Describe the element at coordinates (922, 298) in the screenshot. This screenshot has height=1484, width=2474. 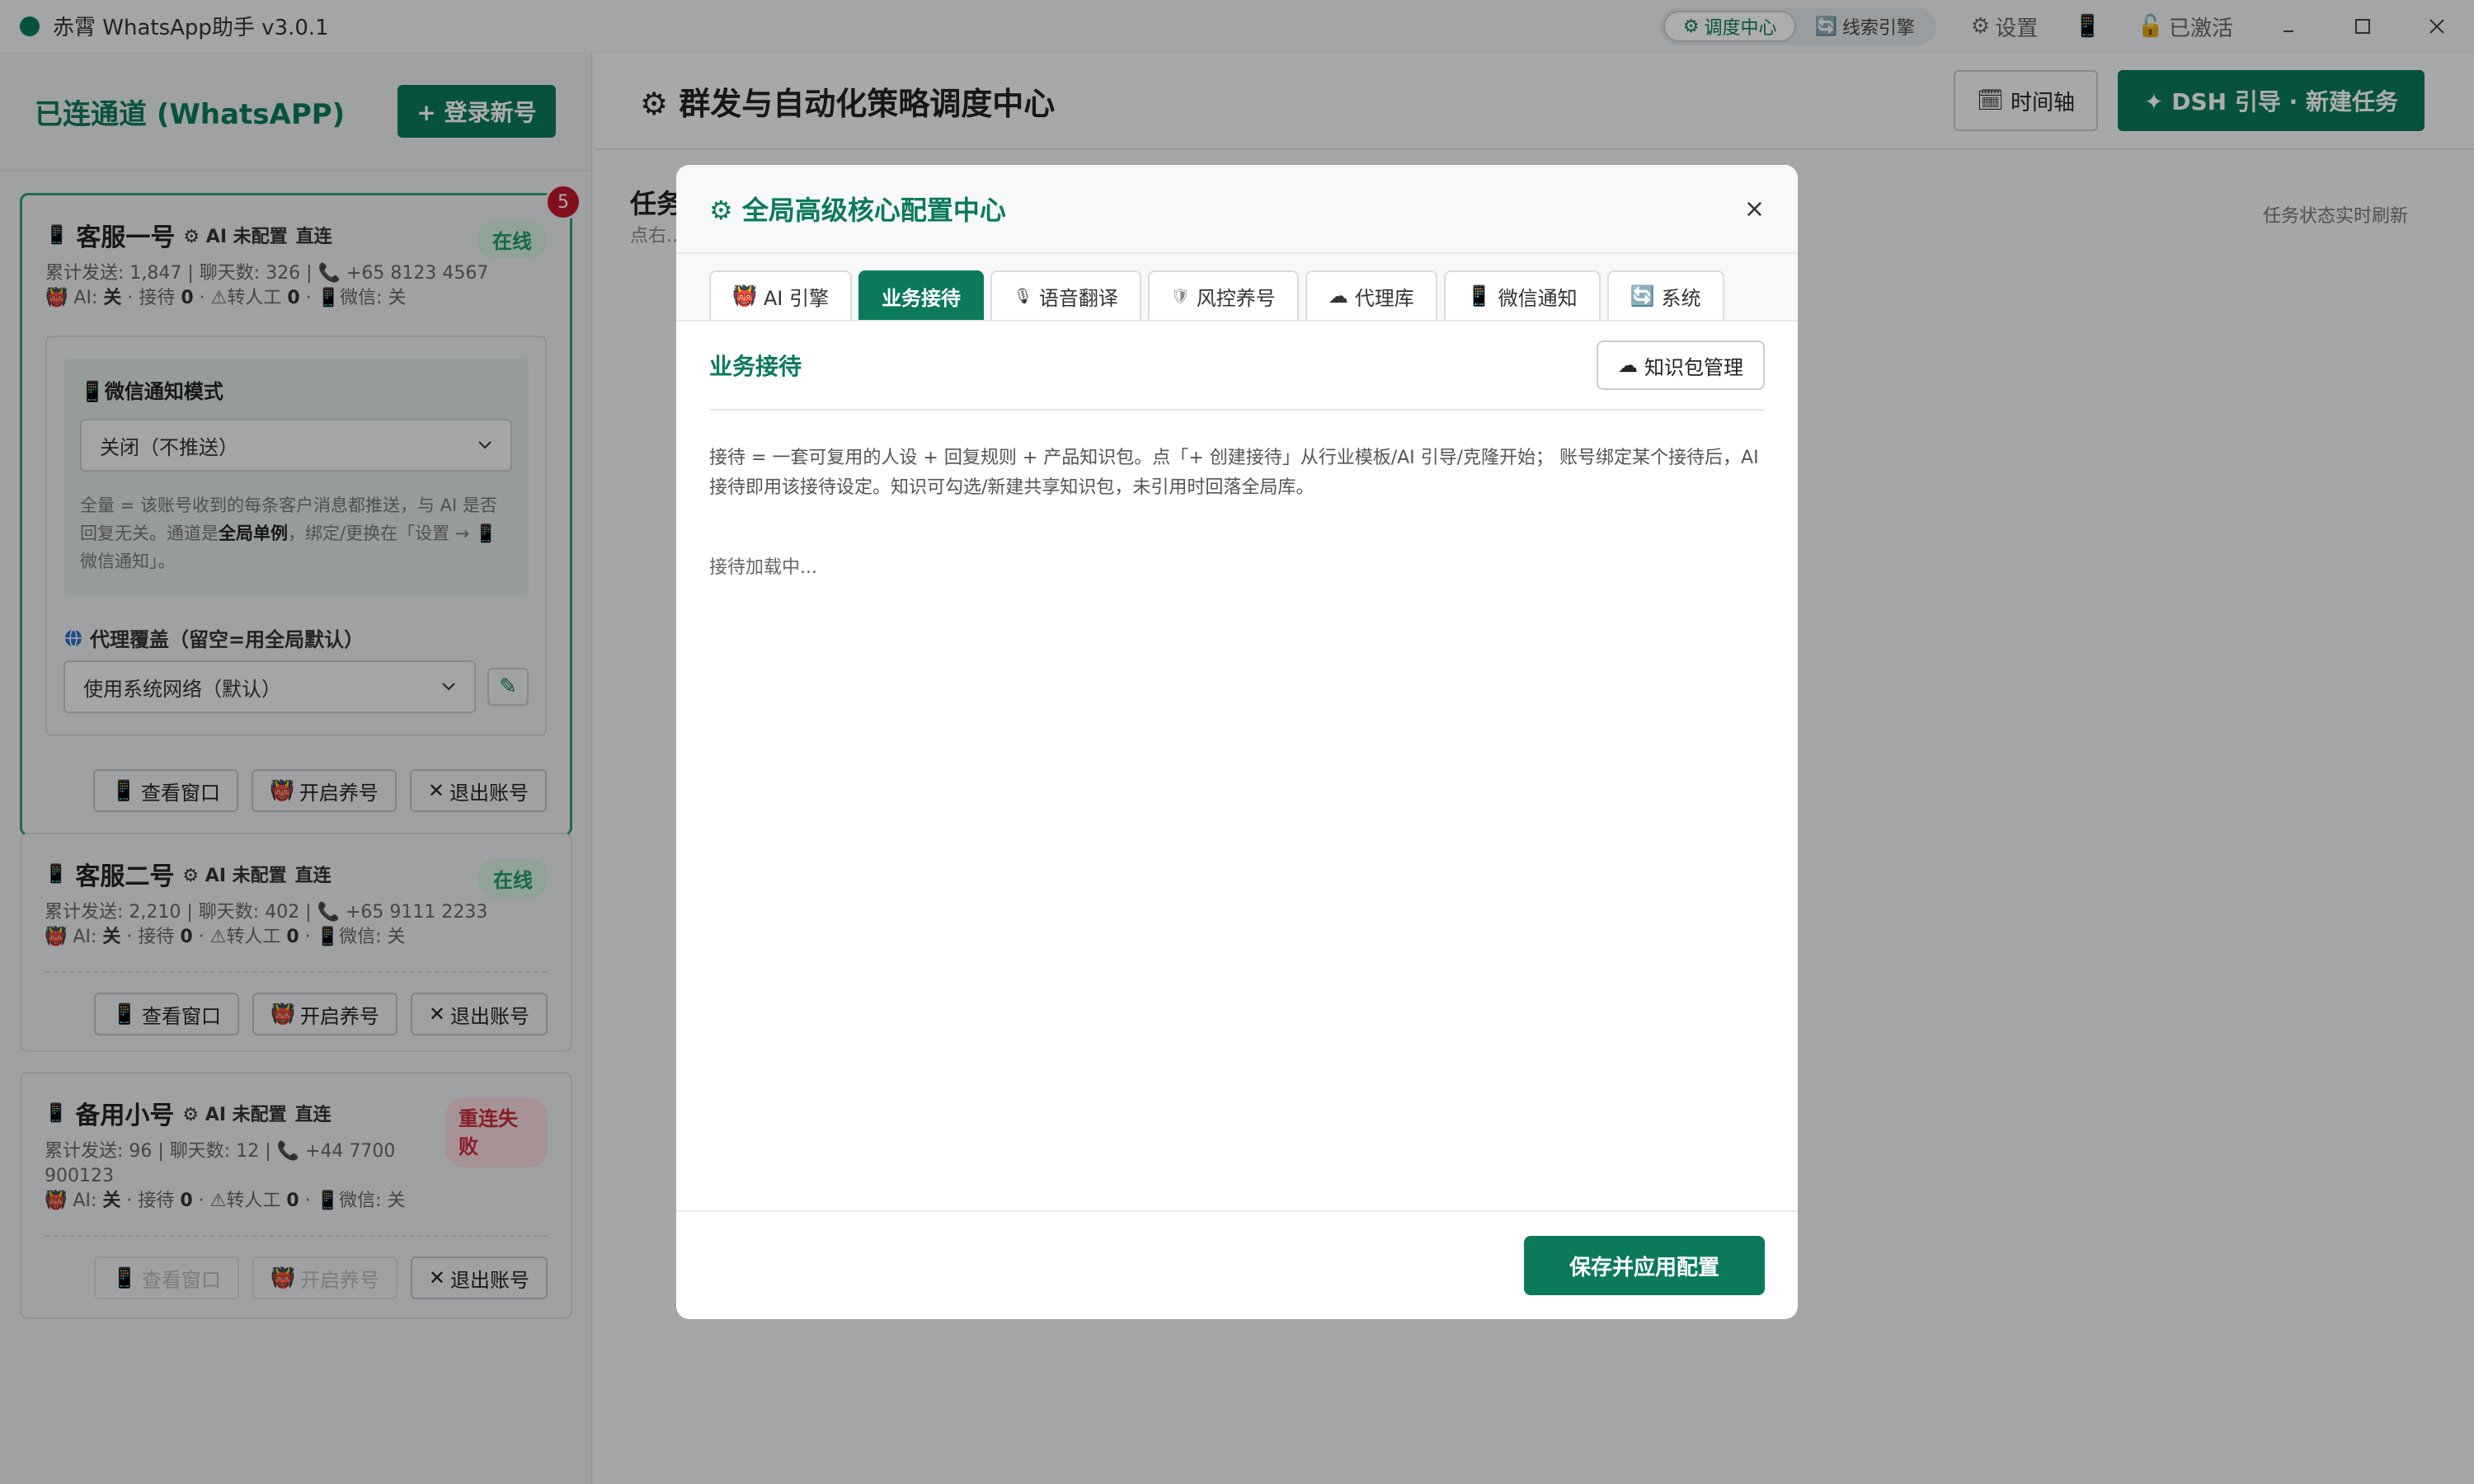
I see `tab-label: 业务接待` at that location.